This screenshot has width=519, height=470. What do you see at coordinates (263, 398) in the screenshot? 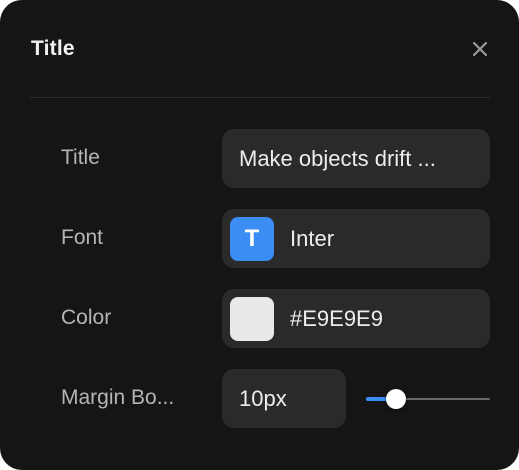
I see `margin-bottom-value: 10px` at bounding box center [263, 398].